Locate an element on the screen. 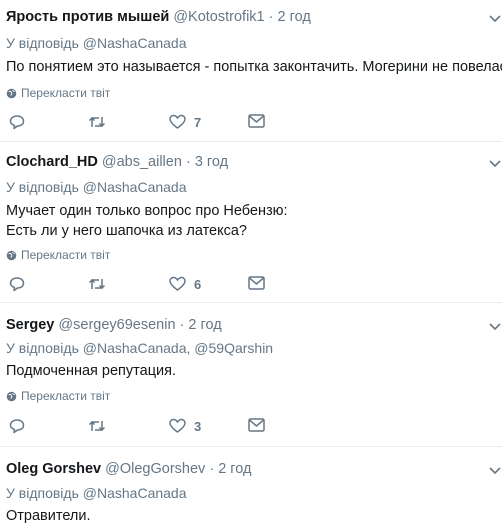 This screenshot has height=526, width=502. tweet-text: Подмоченная репутация. is located at coordinates (91, 371).